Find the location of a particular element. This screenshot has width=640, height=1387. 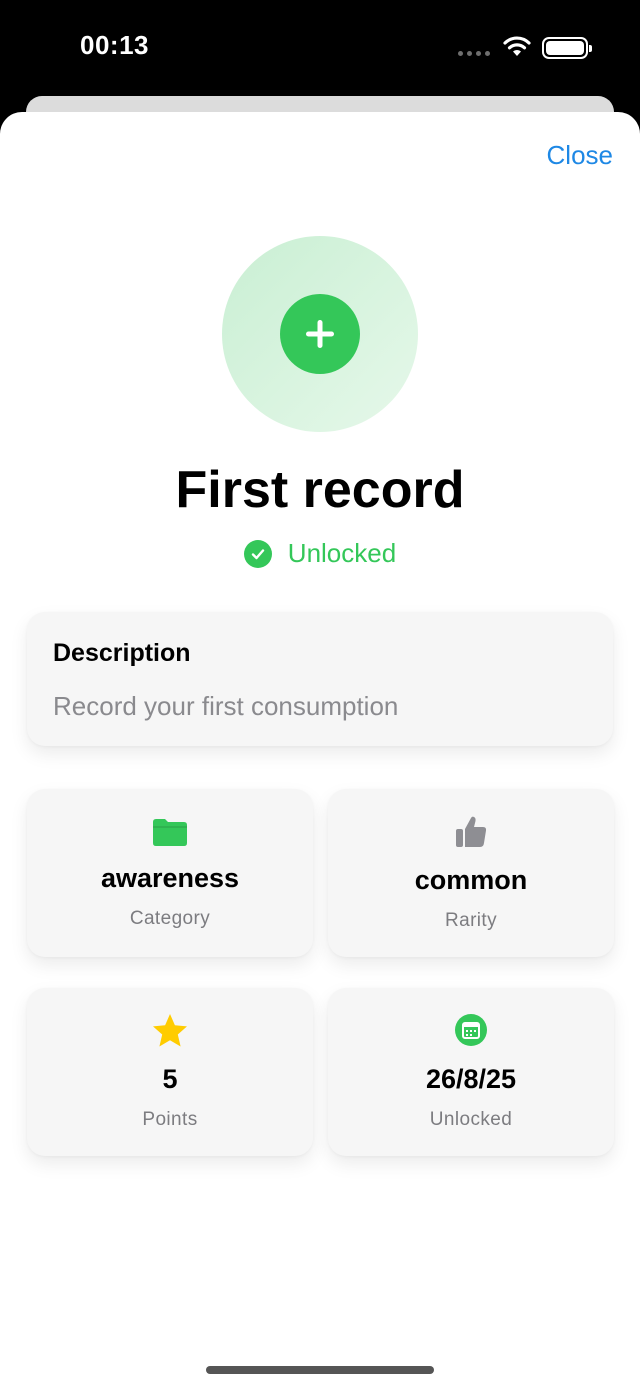

achievement-badge is located at coordinates (320, 334).